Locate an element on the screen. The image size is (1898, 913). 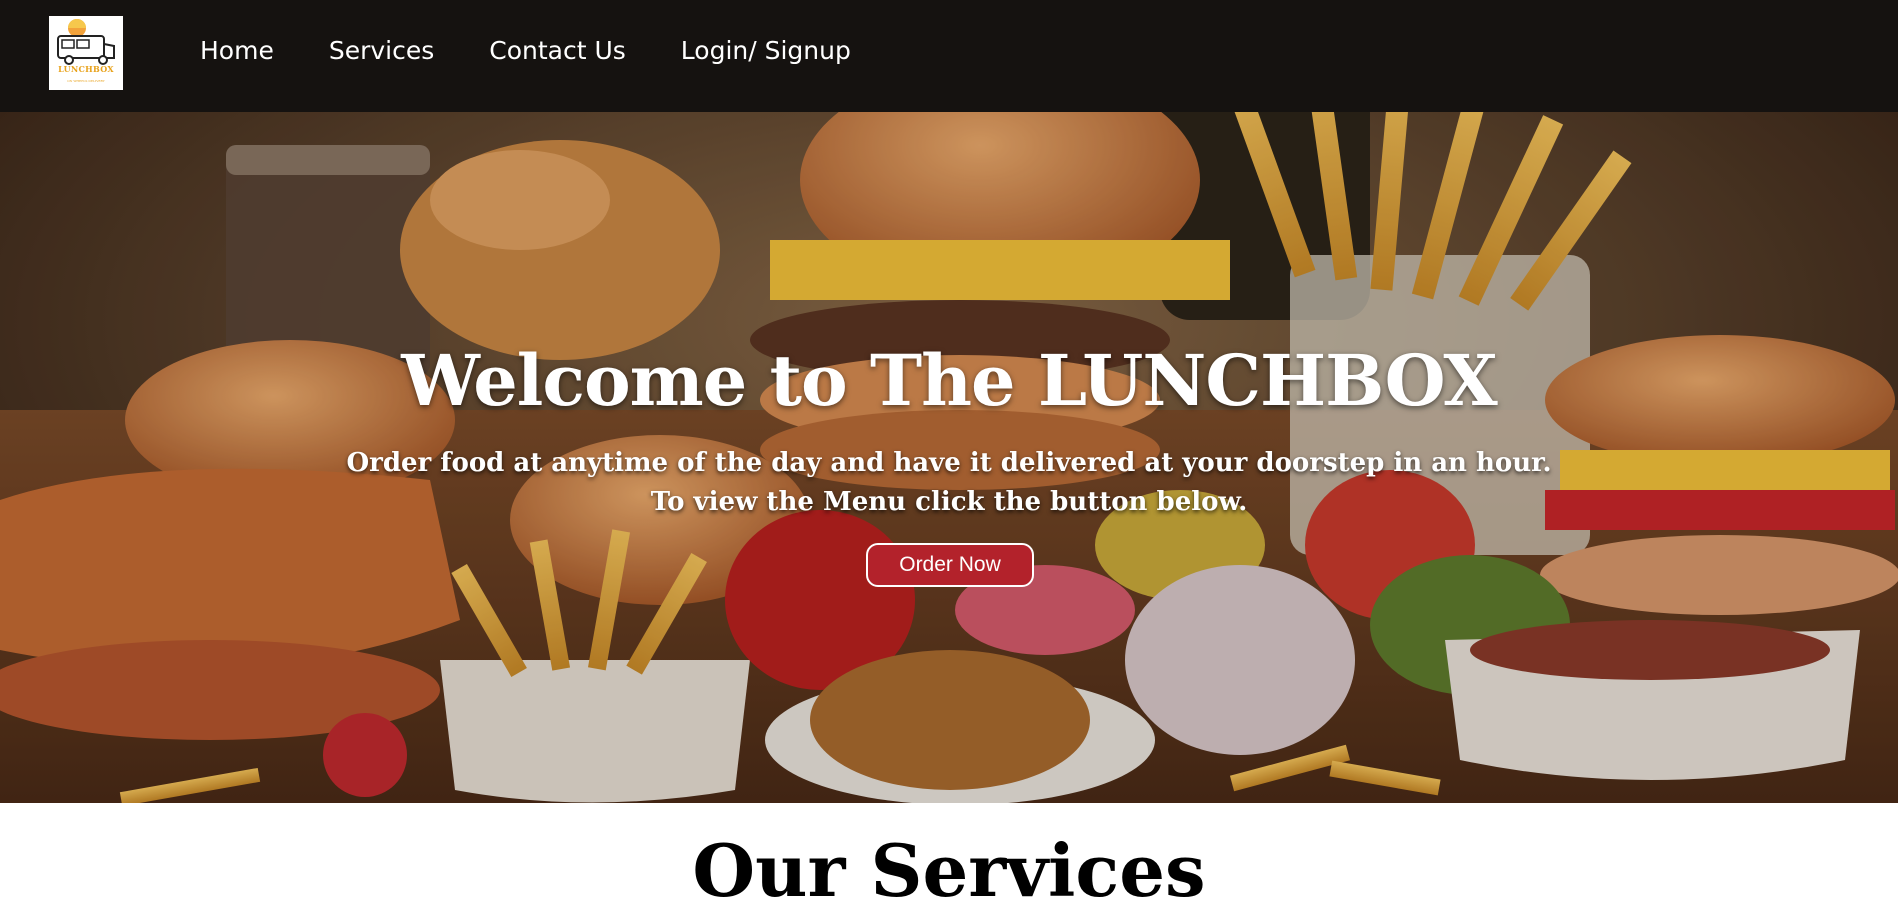
nav-link-home: Home is located at coordinates (237, 50).